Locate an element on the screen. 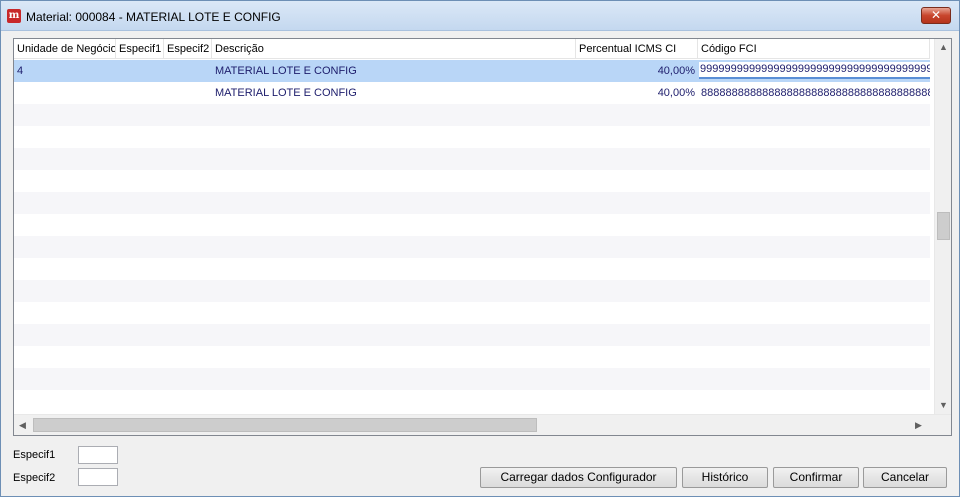  especif2-label: Especif2 is located at coordinates (34, 478).